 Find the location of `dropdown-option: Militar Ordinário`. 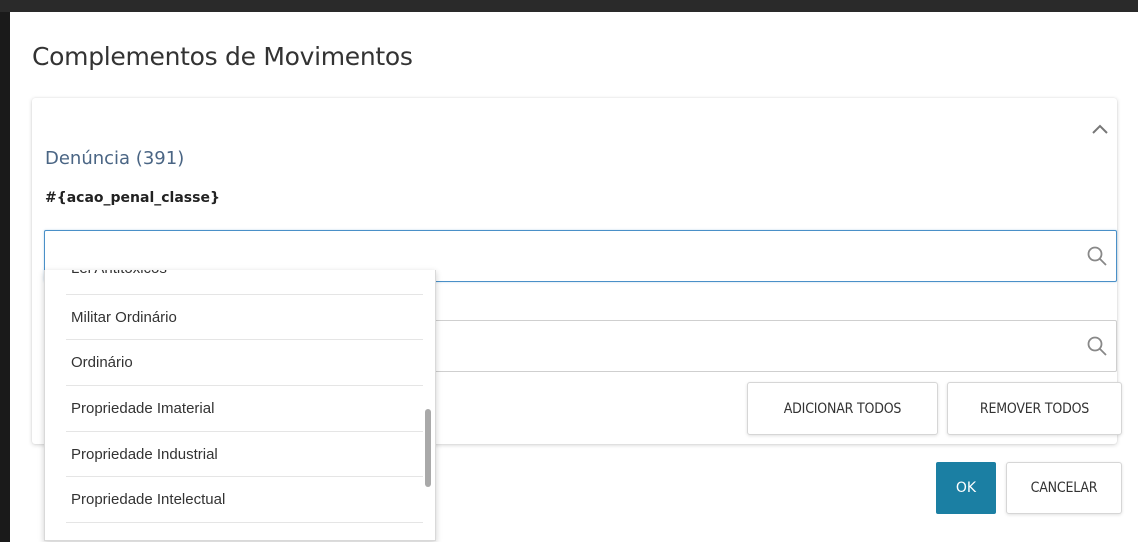

dropdown-option: Militar Ordinário is located at coordinates (244, 317).